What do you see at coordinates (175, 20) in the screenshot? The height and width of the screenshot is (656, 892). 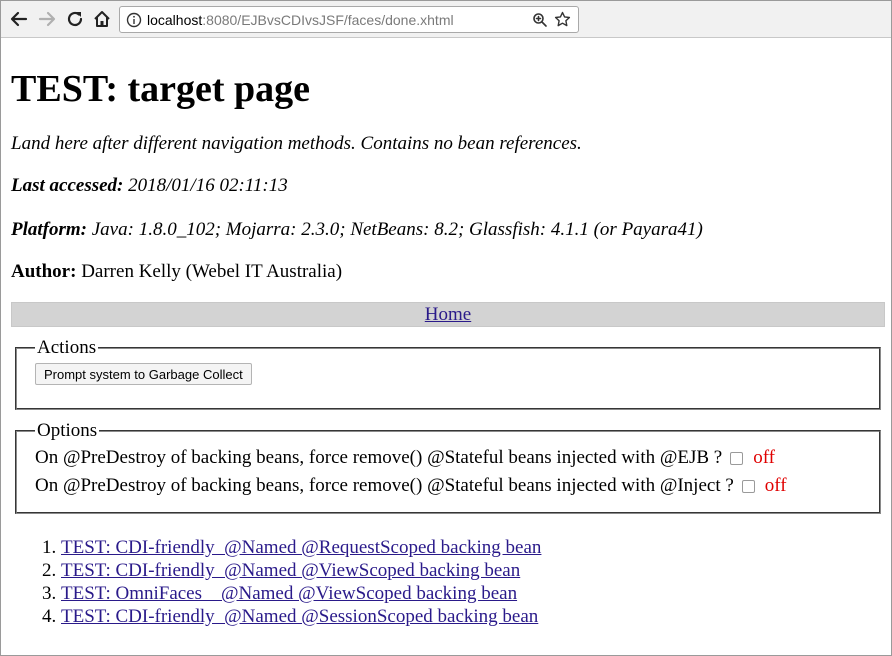 I see `url-host: localhost` at bounding box center [175, 20].